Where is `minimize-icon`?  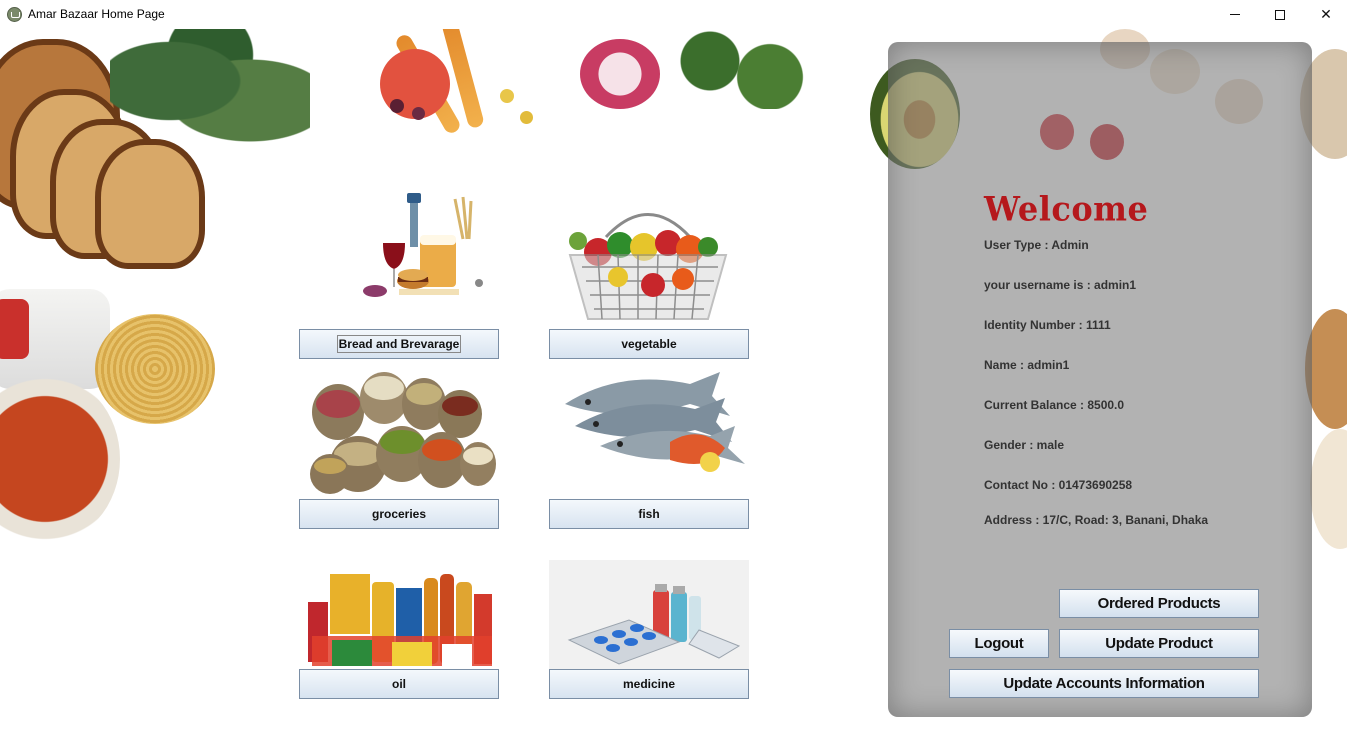
minimize-icon is located at coordinates (1235, 14).